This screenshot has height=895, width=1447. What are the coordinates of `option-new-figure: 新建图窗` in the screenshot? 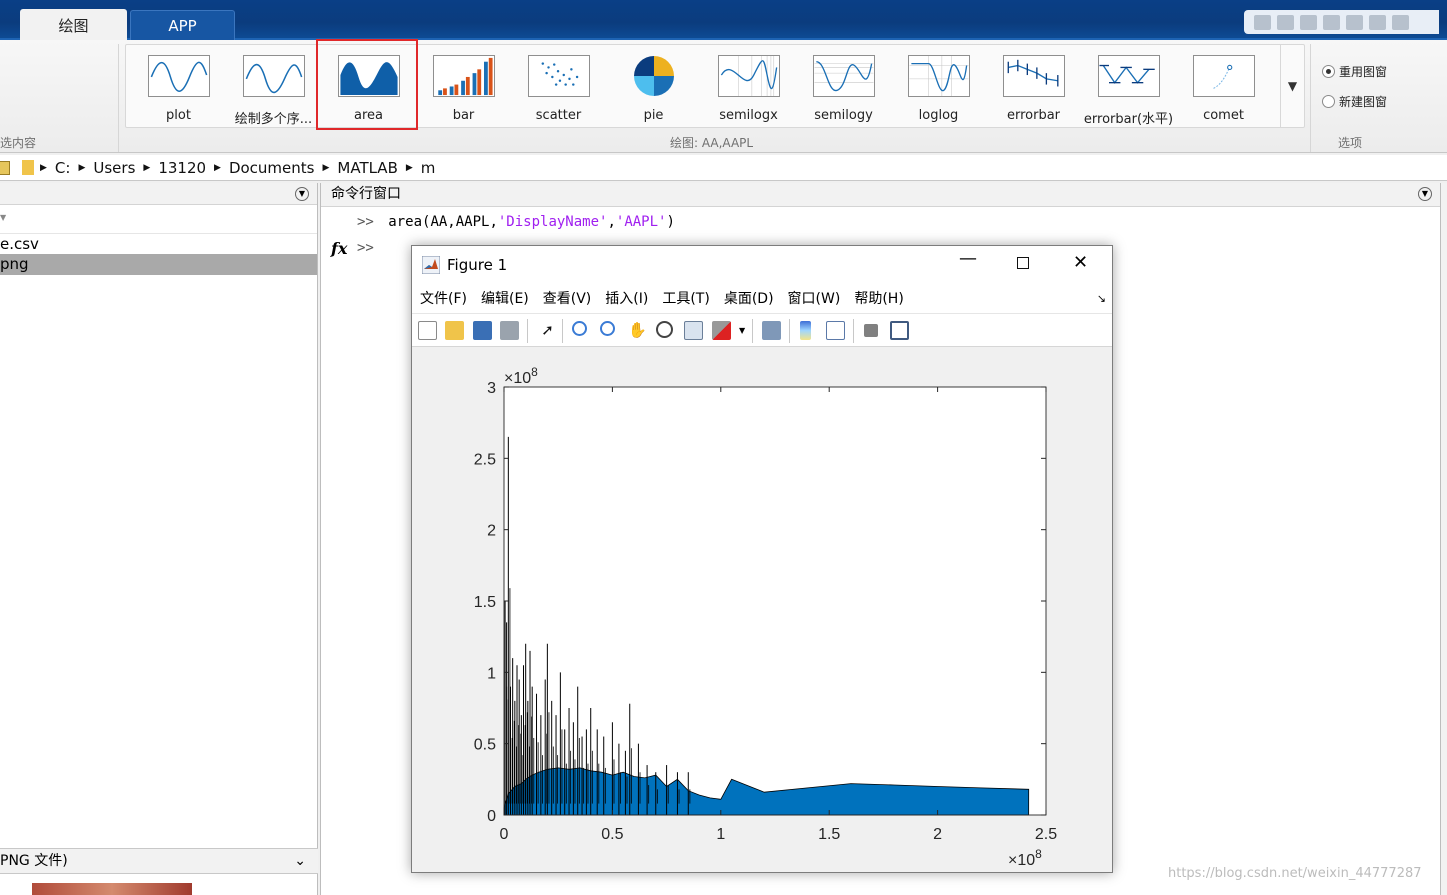 It's located at (1354, 101).